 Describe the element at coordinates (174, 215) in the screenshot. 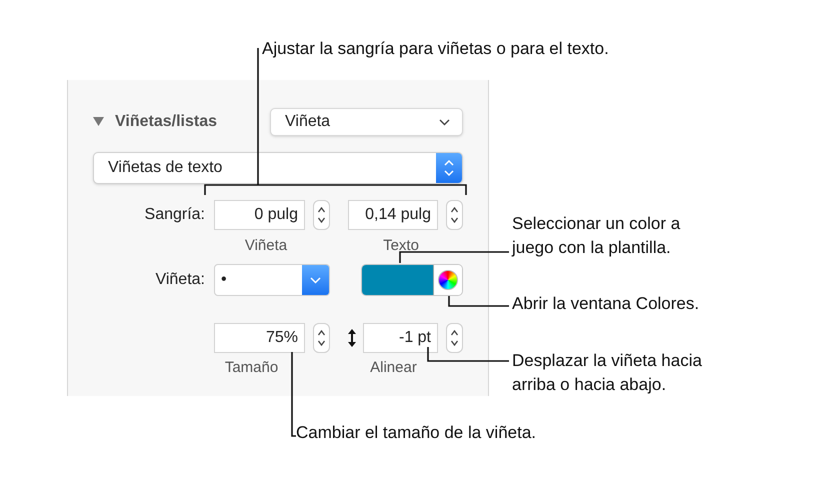

I see `field-label: Sangría:` at that location.